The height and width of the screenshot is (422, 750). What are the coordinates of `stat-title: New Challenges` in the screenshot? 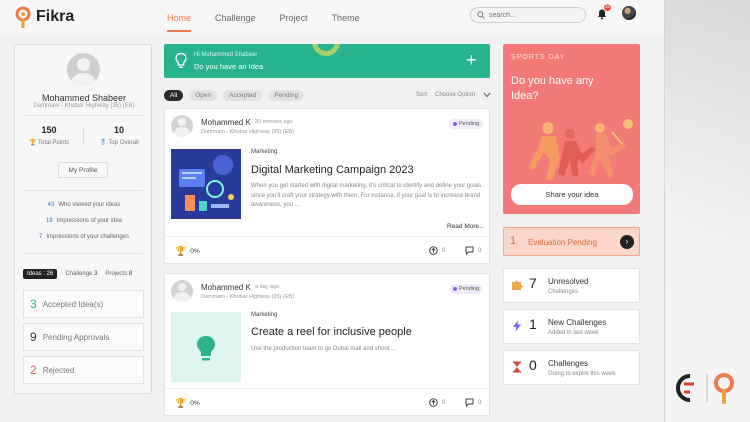 It's located at (577, 322).